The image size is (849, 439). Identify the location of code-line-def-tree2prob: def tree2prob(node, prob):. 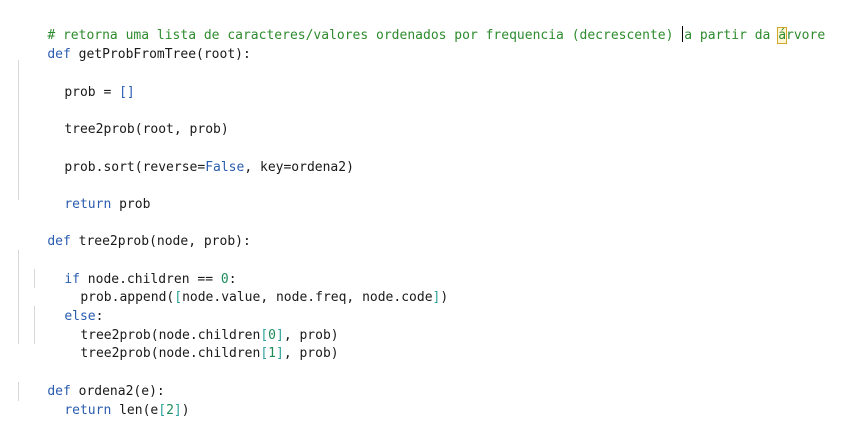
(133, 231).